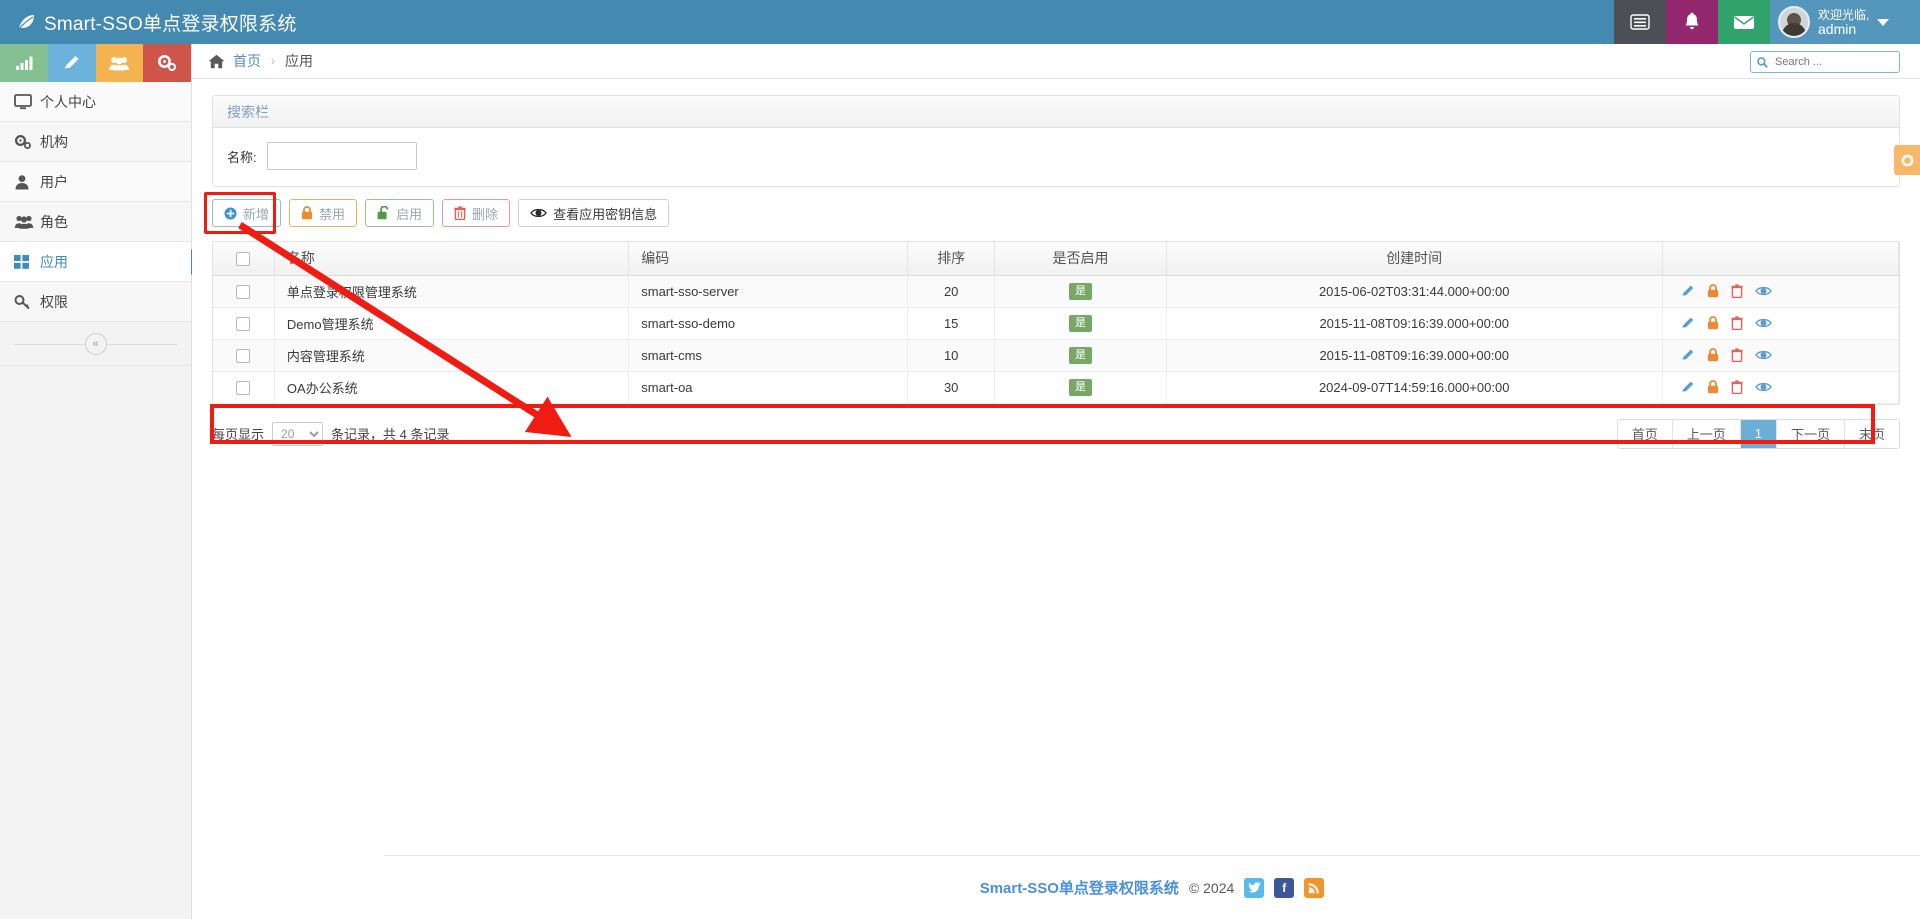  I want to click on page-first-button: 首页, so click(1645, 433).